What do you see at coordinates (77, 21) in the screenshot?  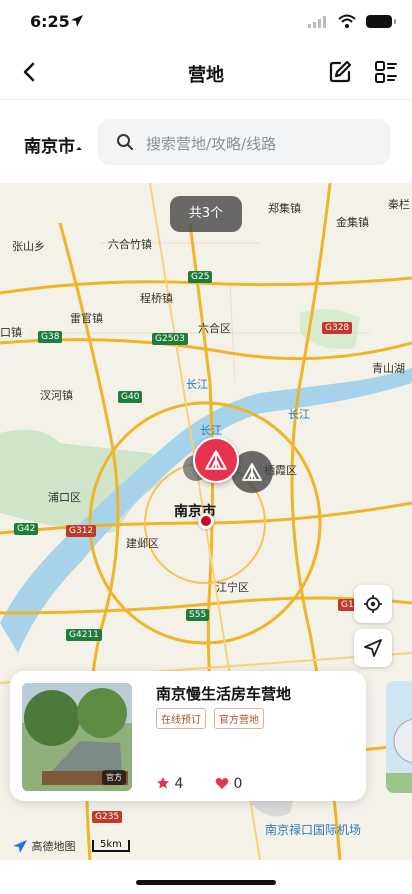 I see `location-arrow-icon` at bounding box center [77, 21].